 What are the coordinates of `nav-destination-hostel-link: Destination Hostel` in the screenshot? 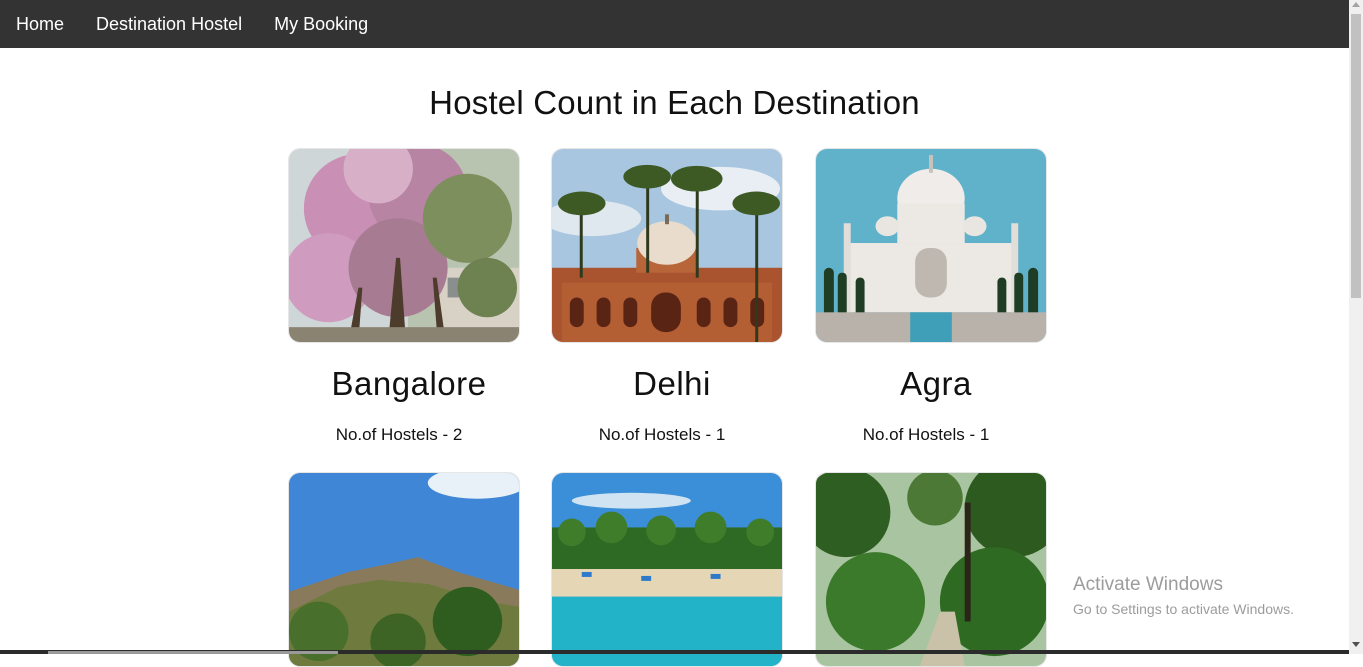 It's located at (169, 24).